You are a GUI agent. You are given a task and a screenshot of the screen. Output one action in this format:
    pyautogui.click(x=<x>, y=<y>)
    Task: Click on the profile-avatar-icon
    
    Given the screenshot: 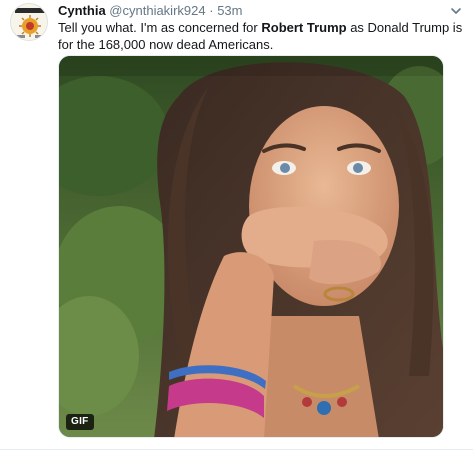 What is the action you would take?
    pyautogui.click(x=29, y=22)
    